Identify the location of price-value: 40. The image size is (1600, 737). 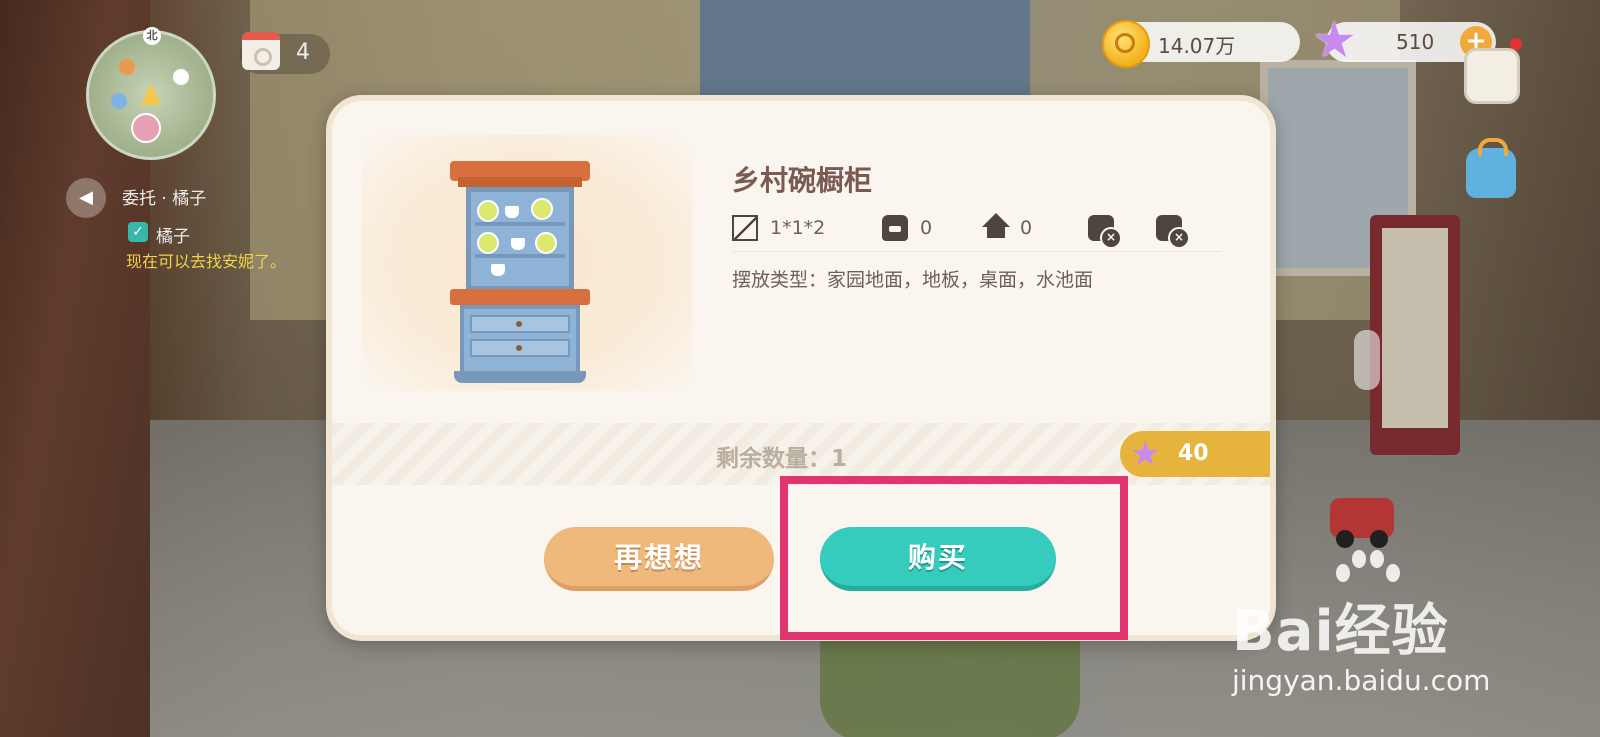
(1193, 453).